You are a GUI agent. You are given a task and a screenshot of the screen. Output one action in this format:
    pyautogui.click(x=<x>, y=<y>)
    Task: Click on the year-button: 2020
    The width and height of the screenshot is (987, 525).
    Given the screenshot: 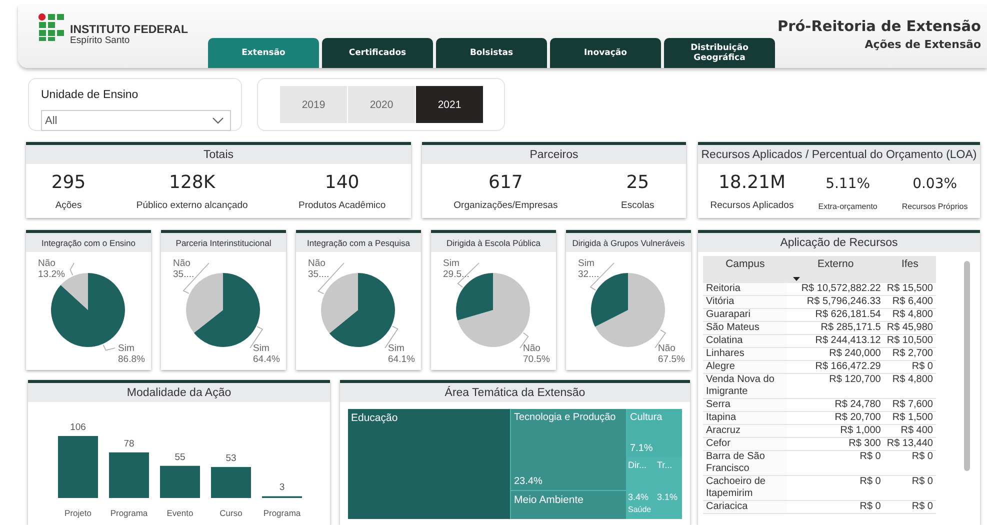 What is the action you would take?
    pyautogui.click(x=381, y=104)
    